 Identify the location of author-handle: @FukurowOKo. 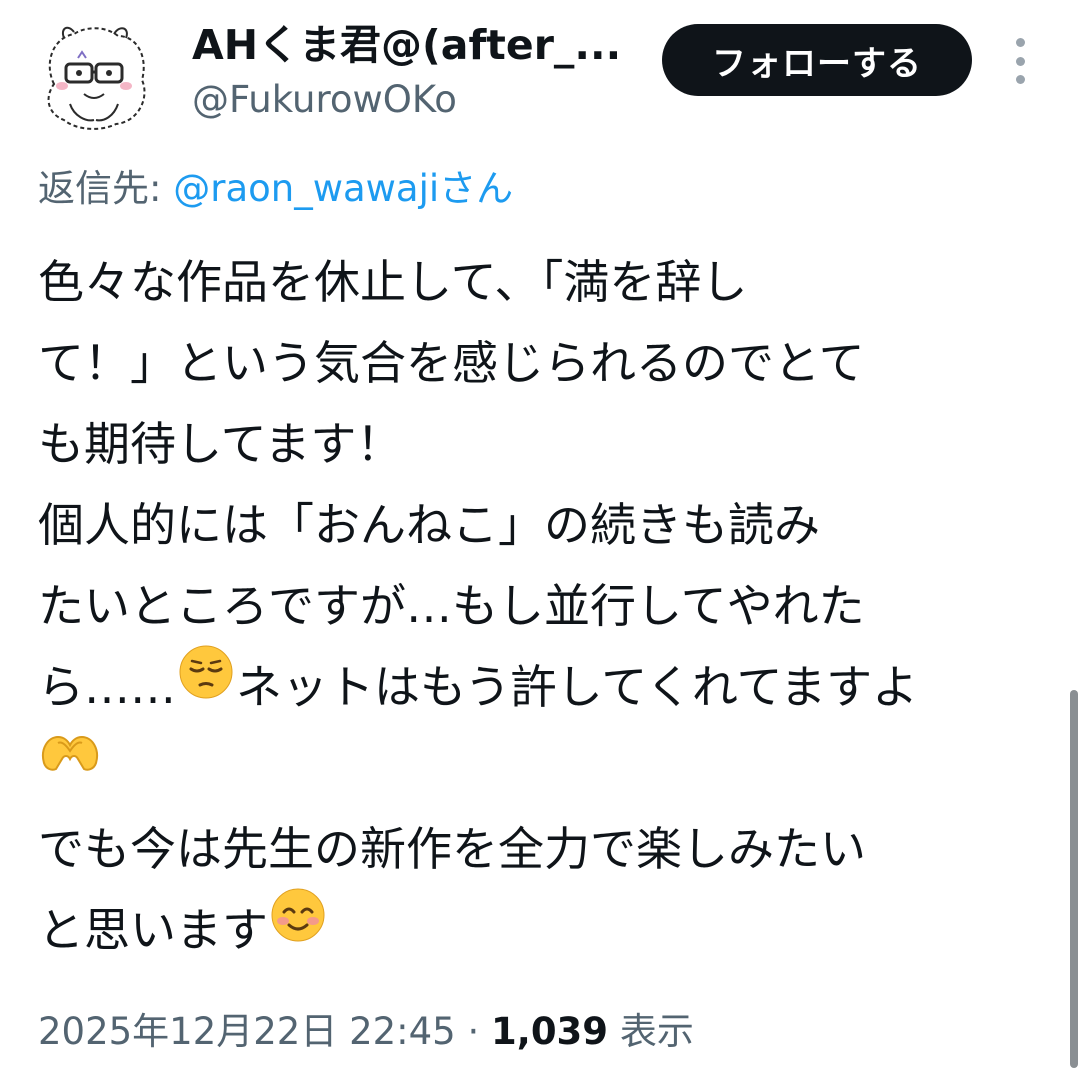
(417, 100).